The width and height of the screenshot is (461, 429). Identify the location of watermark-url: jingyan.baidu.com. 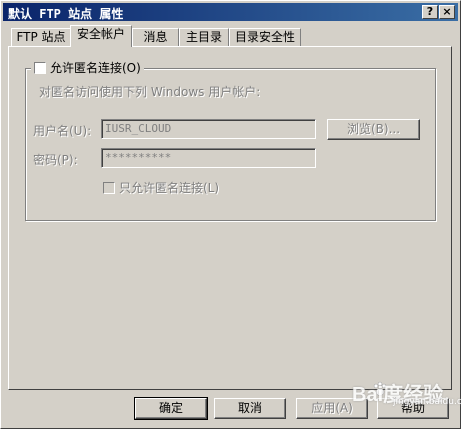
(427, 402).